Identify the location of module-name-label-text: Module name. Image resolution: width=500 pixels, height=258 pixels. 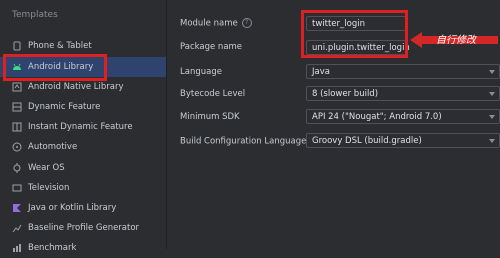
(209, 23).